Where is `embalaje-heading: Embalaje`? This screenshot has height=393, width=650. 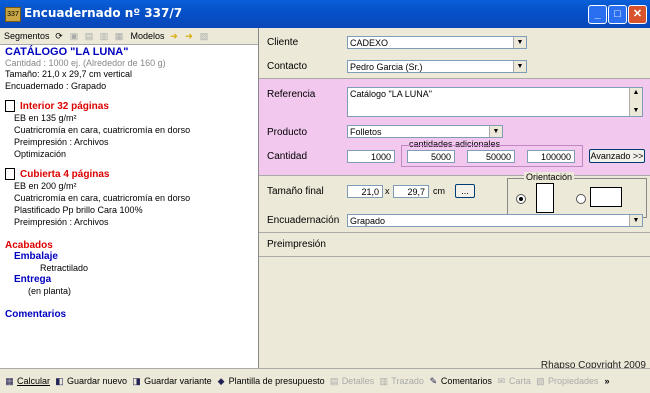
embalaje-heading: Embalaje is located at coordinates (129, 256).